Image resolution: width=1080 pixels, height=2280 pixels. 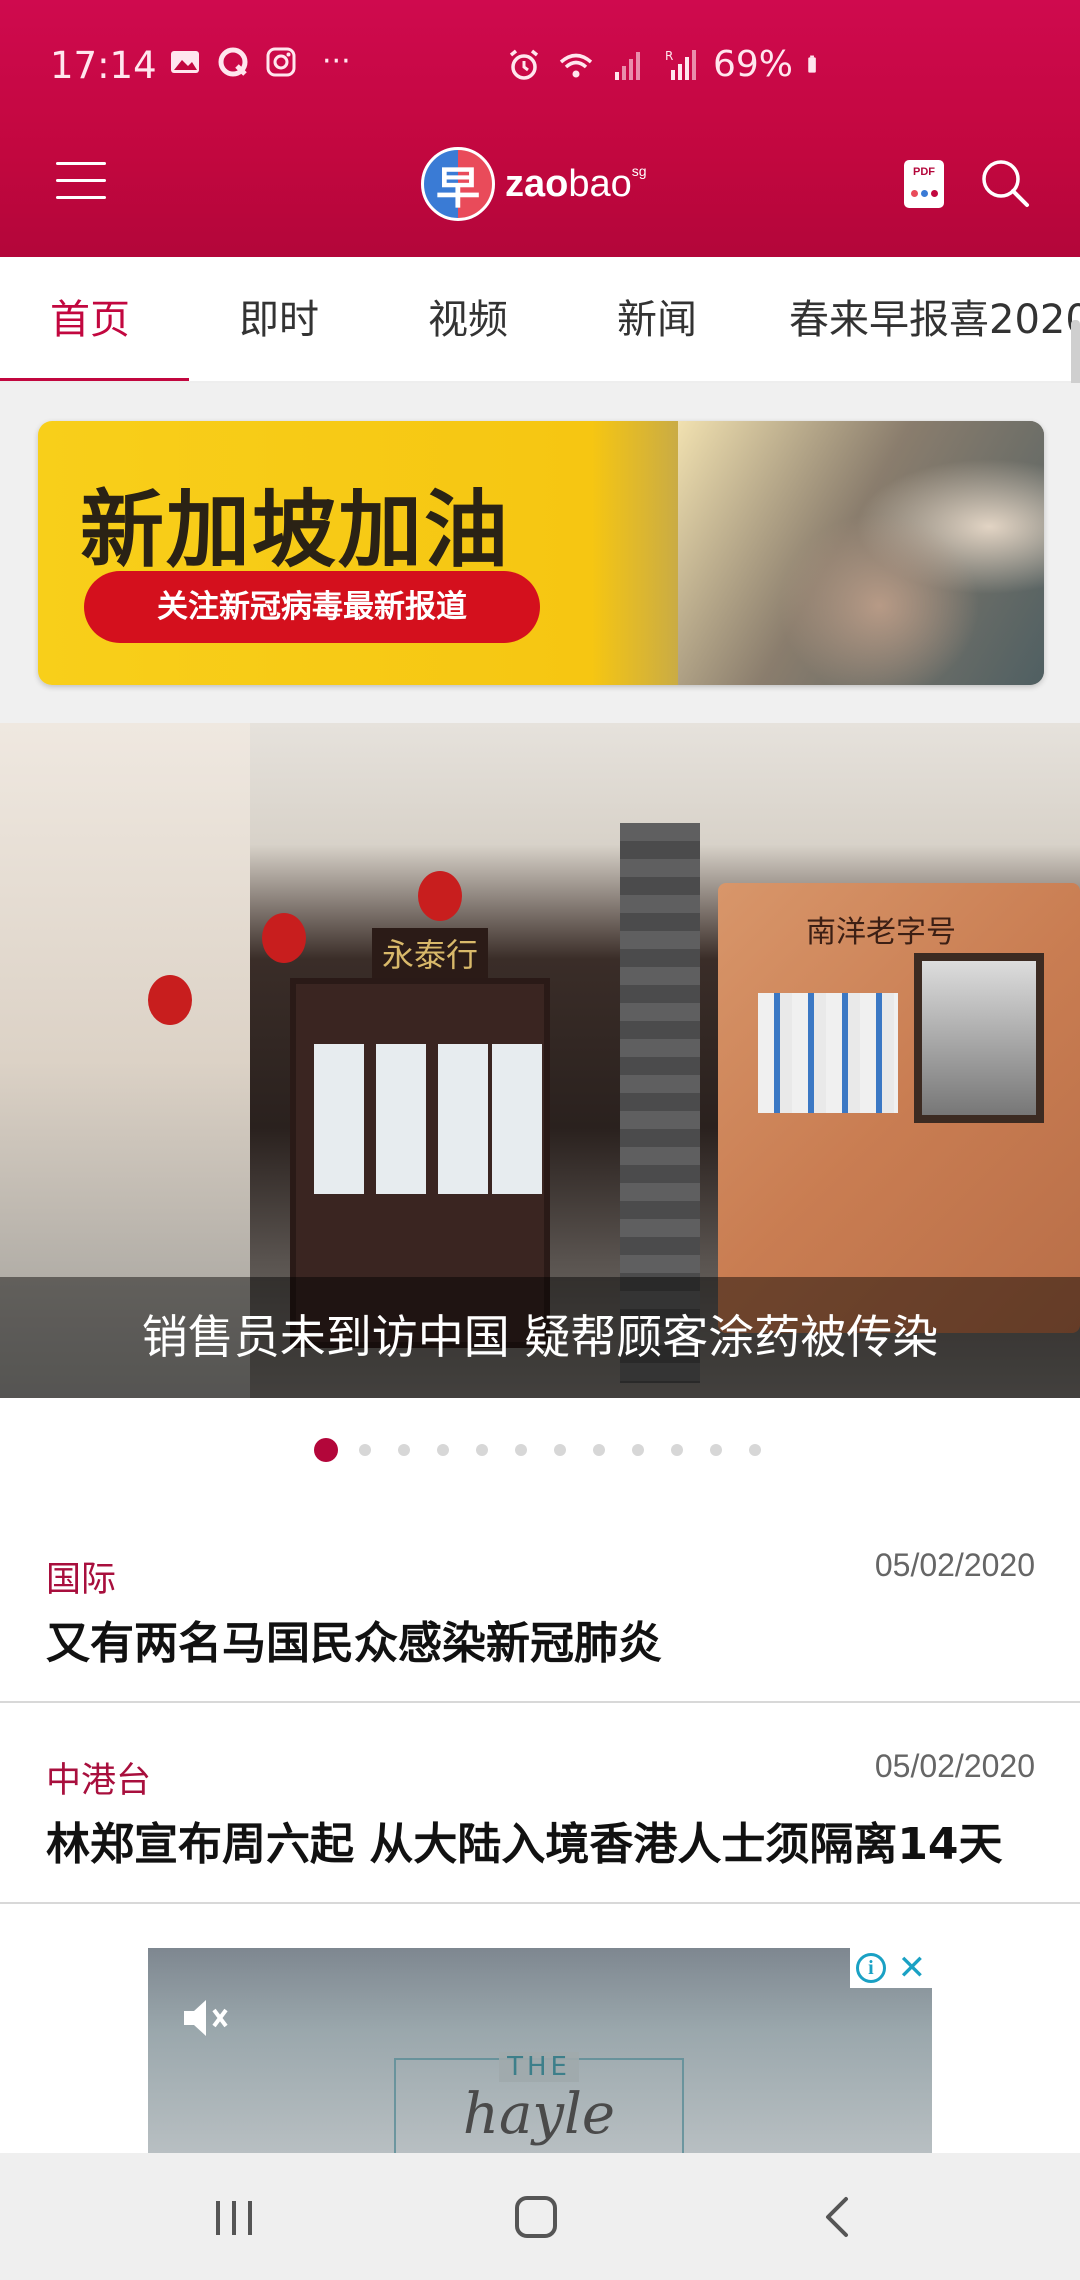 What do you see at coordinates (458, 184) in the screenshot?
I see `logo-mark: 早` at bounding box center [458, 184].